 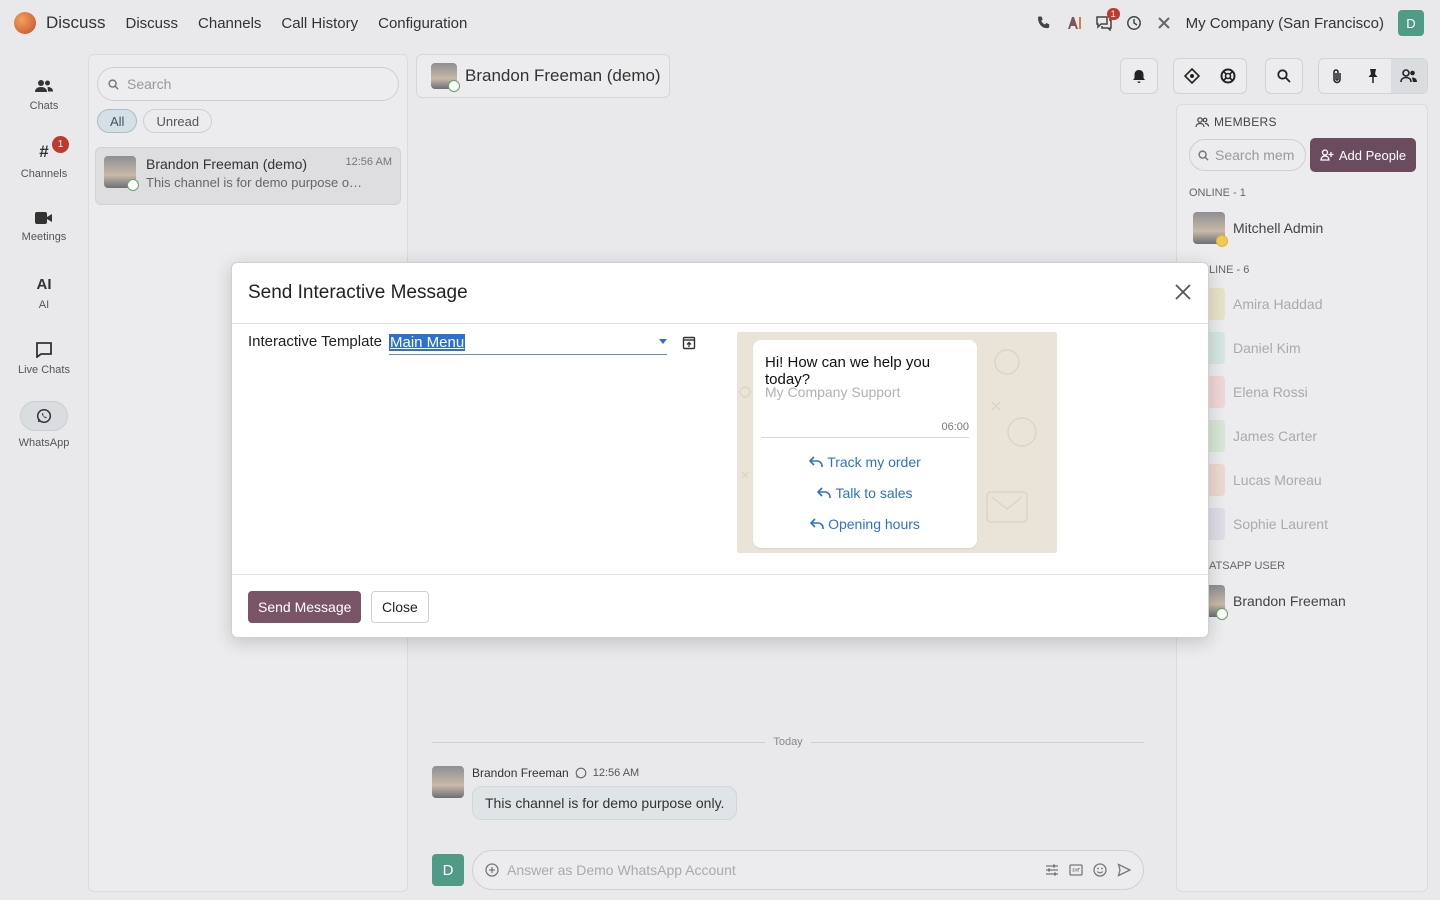 What do you see at coordinates (689, 343) in the screenshot?
I see `external-link-icon` at bounding box center [689, 343].